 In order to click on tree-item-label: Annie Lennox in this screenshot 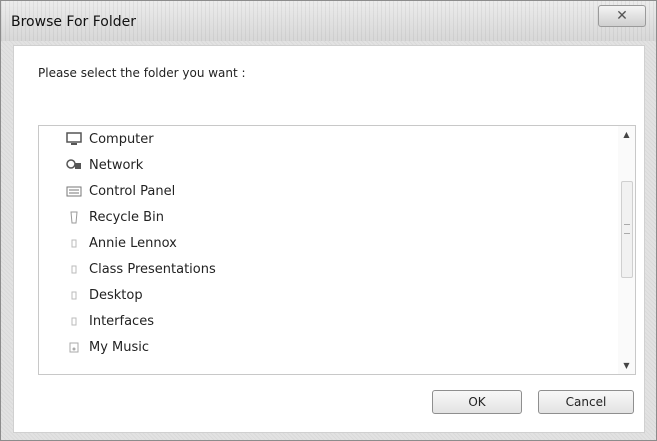, I will do `click(133, 243)`.